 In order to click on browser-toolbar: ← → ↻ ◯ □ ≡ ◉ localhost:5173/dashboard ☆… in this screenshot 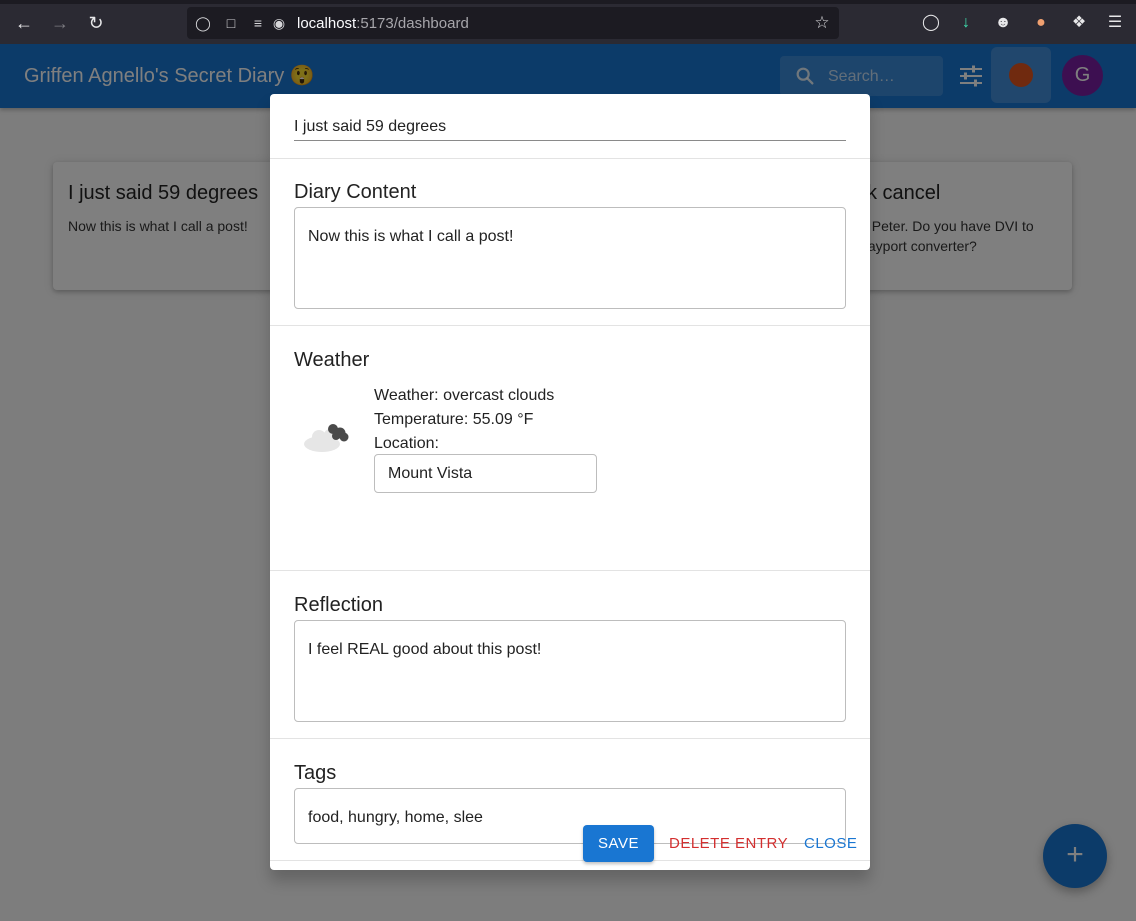, I will do `click(568, 22)`.